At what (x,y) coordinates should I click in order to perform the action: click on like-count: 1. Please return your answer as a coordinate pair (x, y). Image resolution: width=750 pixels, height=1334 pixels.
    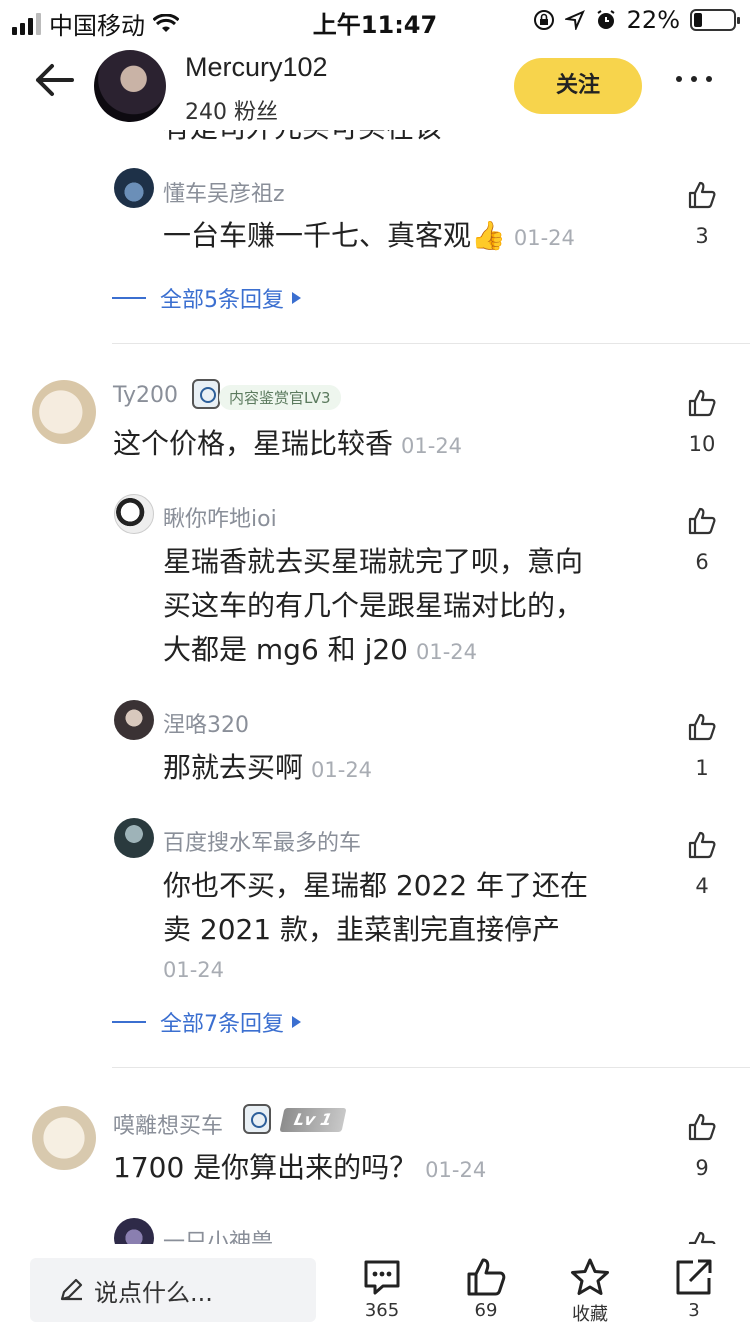
    Looking at the image, I should click on (702, 768).